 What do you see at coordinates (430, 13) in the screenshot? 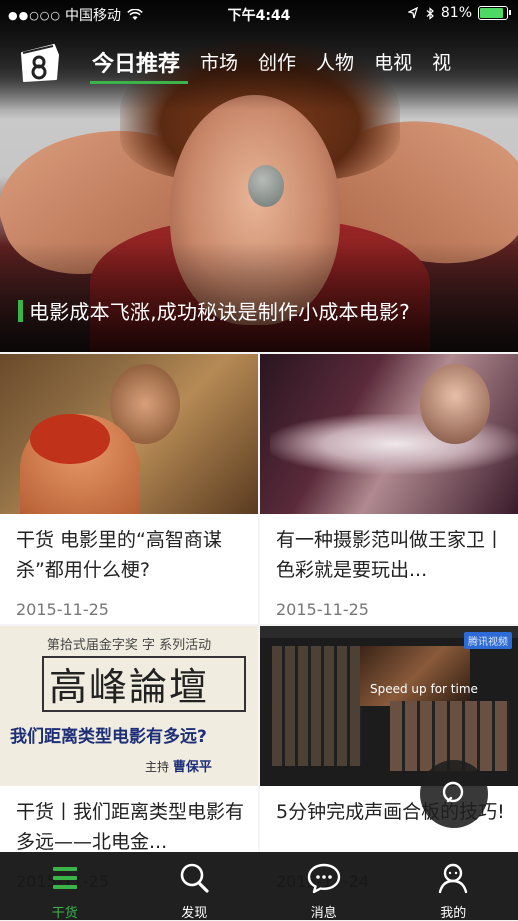
I see `bluetooth-icon` at bounding box center [430, 13].